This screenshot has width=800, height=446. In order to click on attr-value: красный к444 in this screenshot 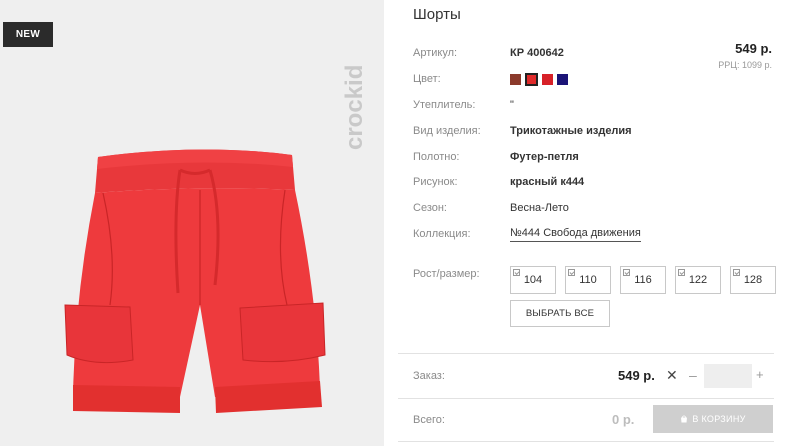, I will do `click(547, 182)`.